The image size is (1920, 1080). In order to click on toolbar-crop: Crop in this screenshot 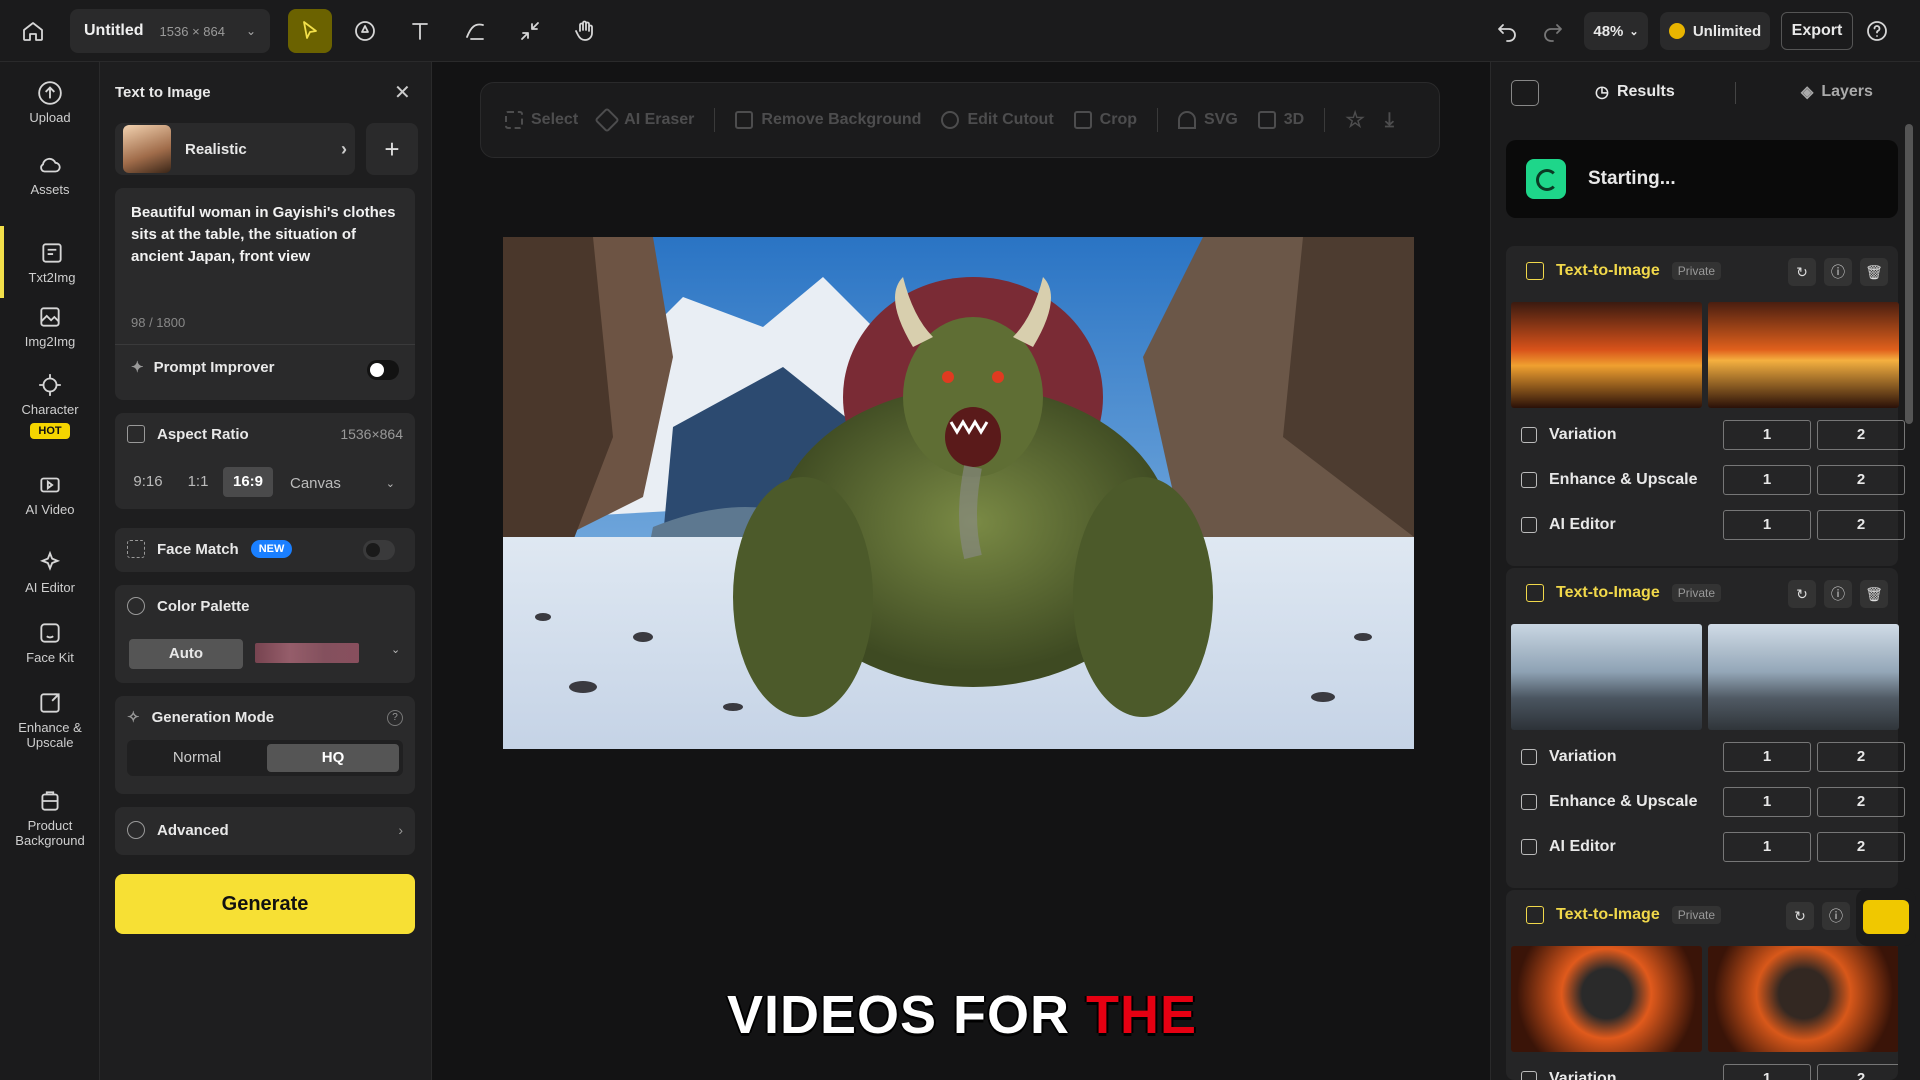, I will do `click(1105, 120)`.